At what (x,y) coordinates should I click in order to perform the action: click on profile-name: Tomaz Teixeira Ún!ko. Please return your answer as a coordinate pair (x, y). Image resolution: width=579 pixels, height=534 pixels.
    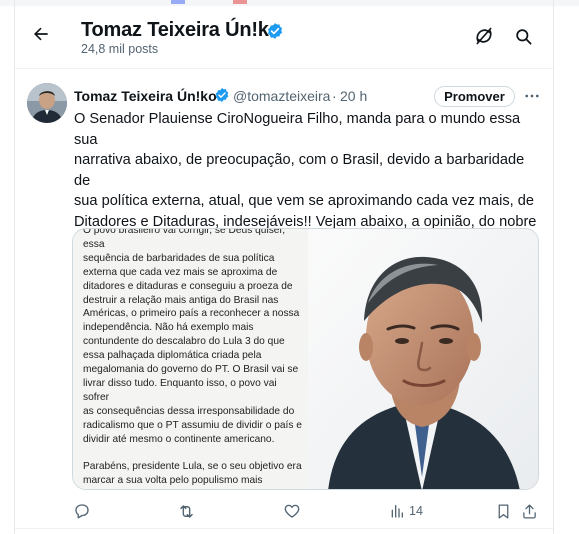
    Looking at the image, I should click on (181, 30).